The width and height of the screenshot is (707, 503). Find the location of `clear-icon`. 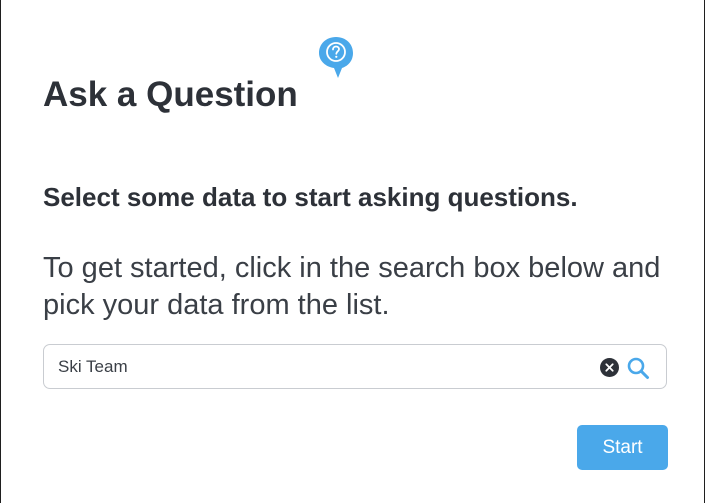

clear-icon is located at coordinates (609, 367).